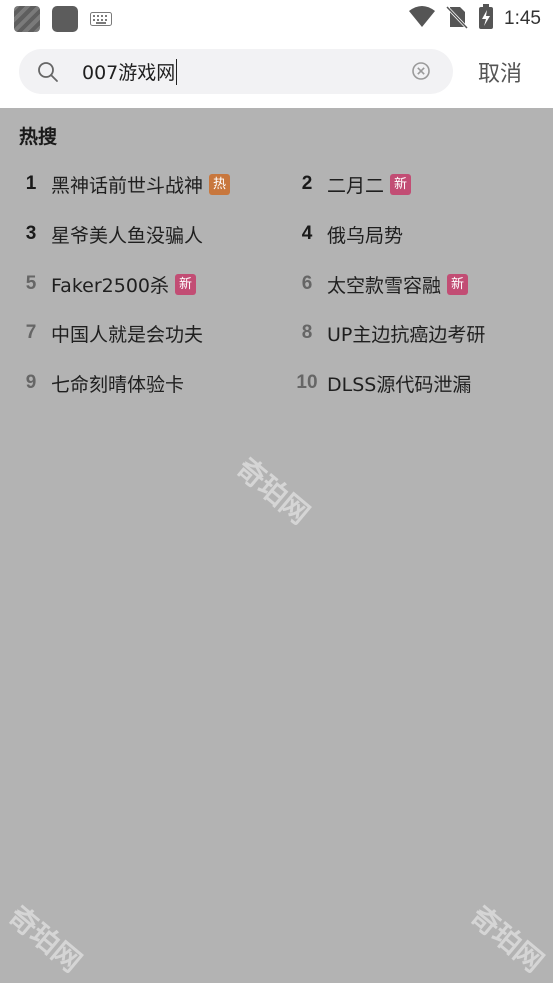  I want to click on search-input: 007游戏网, so click(242, 71).